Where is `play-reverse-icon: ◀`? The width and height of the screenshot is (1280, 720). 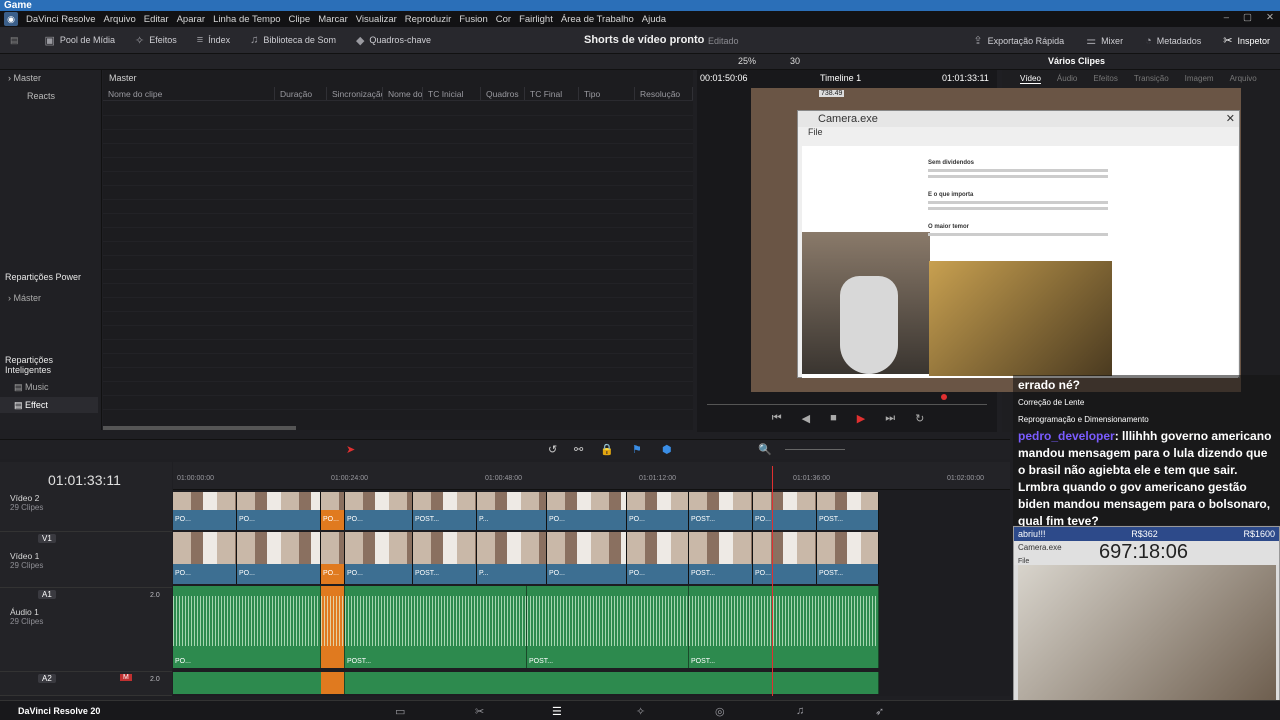
play-reverse-icon: ◀ is located at coordinates (806, 421).